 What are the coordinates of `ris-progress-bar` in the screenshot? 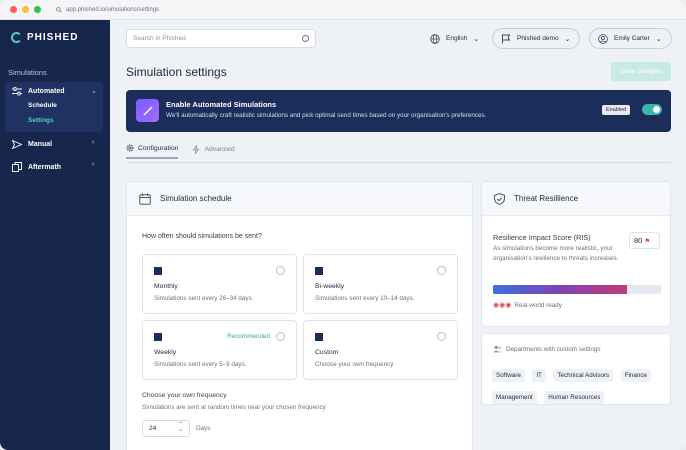 It's located at (577, 289).